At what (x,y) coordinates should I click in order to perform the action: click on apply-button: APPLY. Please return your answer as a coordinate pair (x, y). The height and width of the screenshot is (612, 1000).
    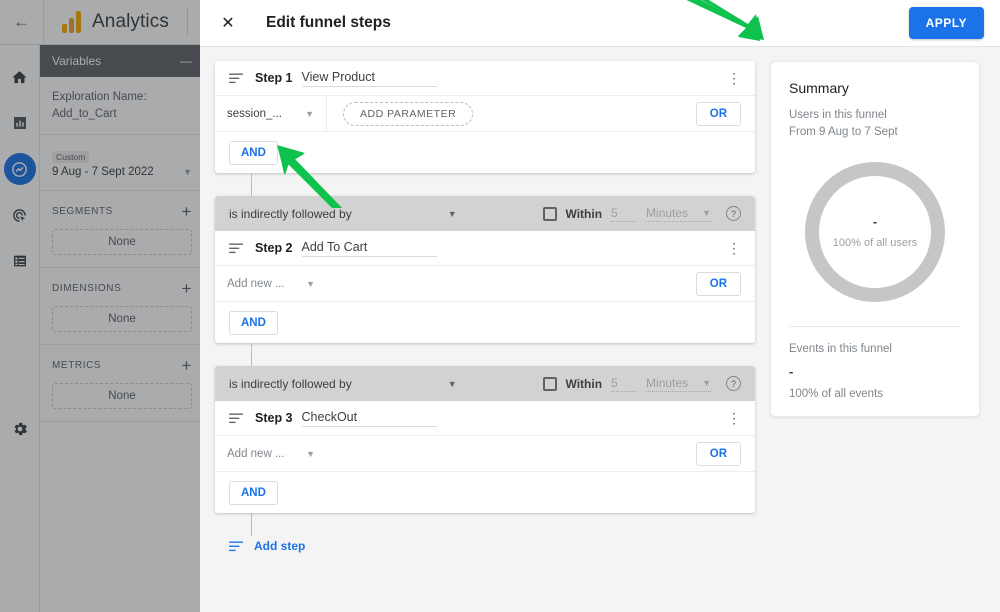
    Looking at the image, I should click on (946, 23).